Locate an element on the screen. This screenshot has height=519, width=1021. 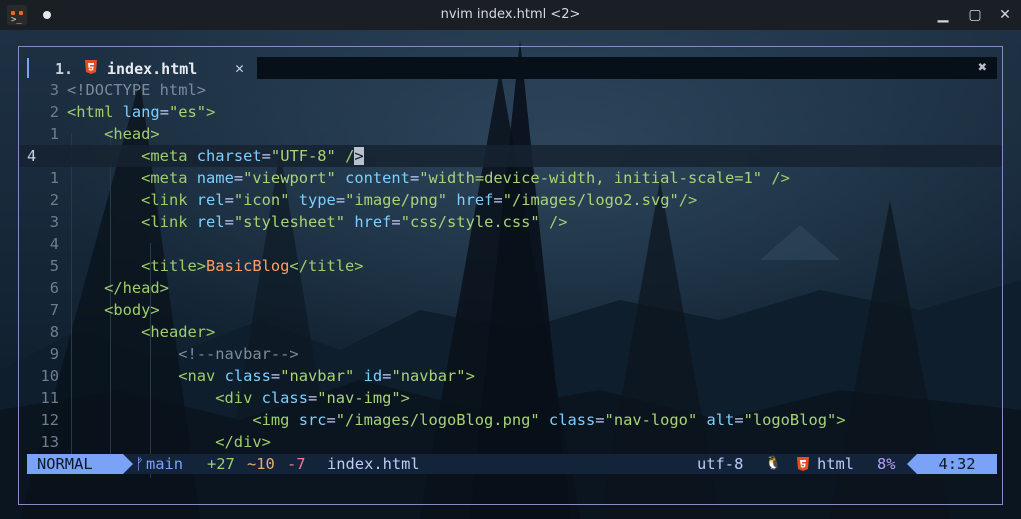
git-branch-icon: ᚠ is located at coordinates (140, 464).